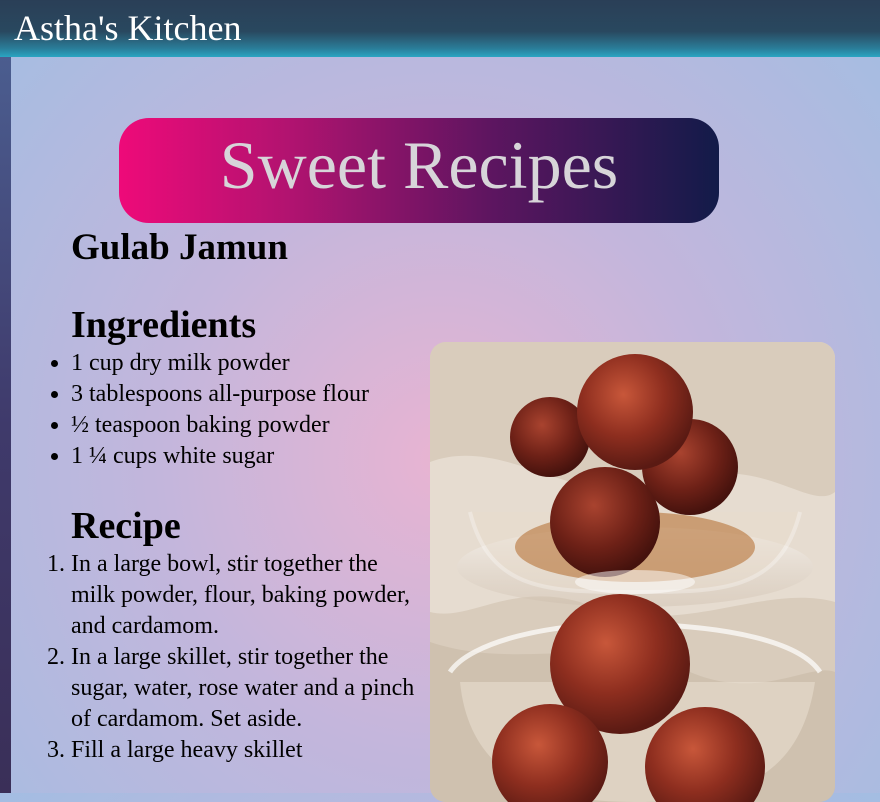 This screenshot has width=880, height=802. Describe the element at coordinates (179, 247) in the screenshot. I see `recipe-name: Gulab Jamun` at that location.